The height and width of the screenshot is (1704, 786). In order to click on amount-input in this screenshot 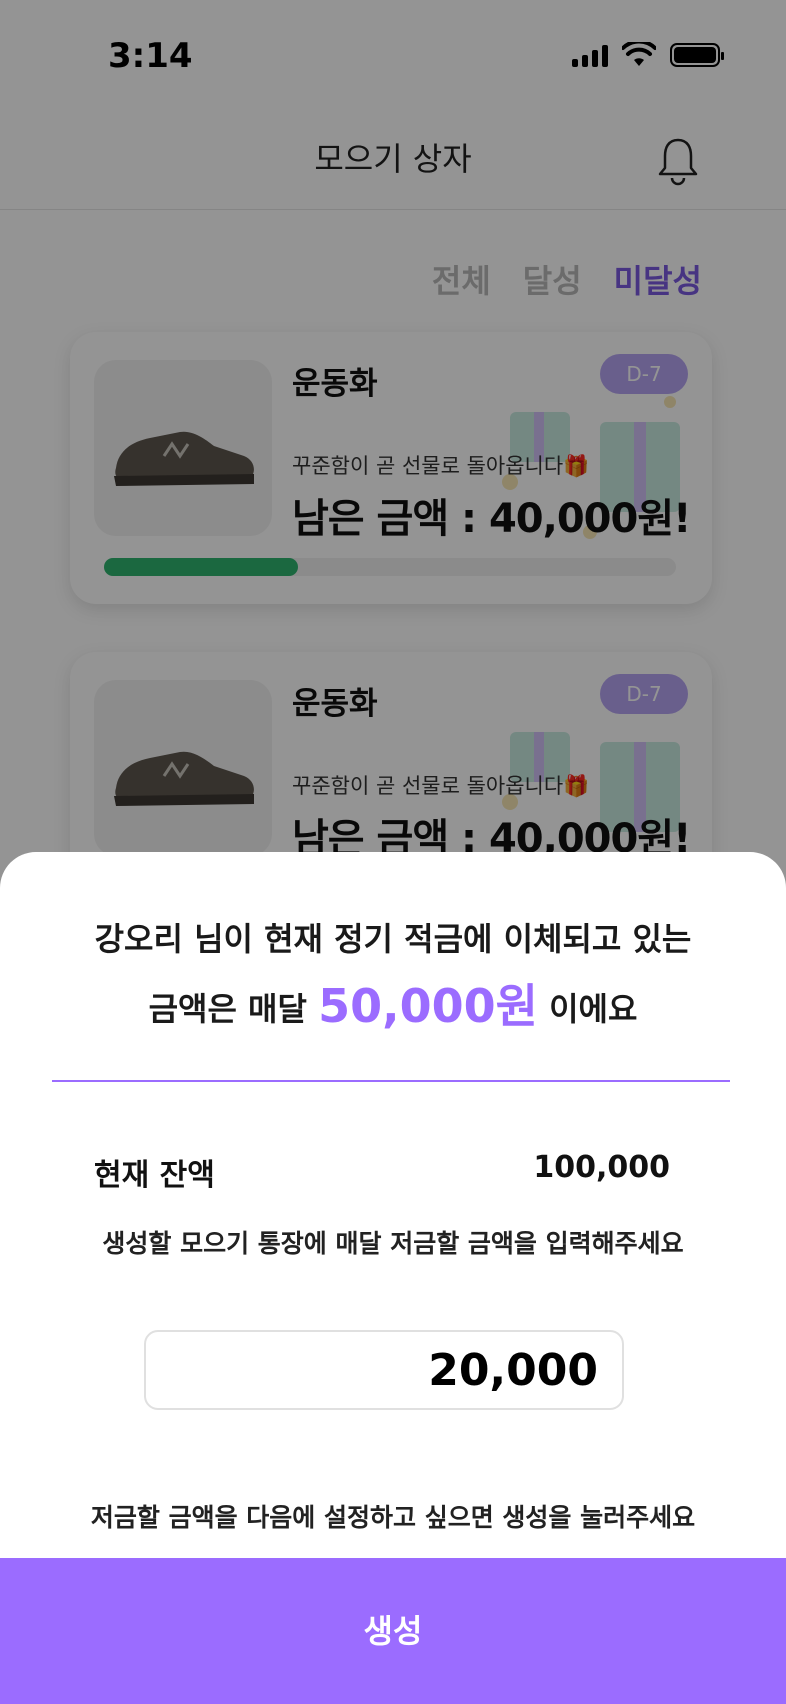, I will do `click(384, 1370)`.